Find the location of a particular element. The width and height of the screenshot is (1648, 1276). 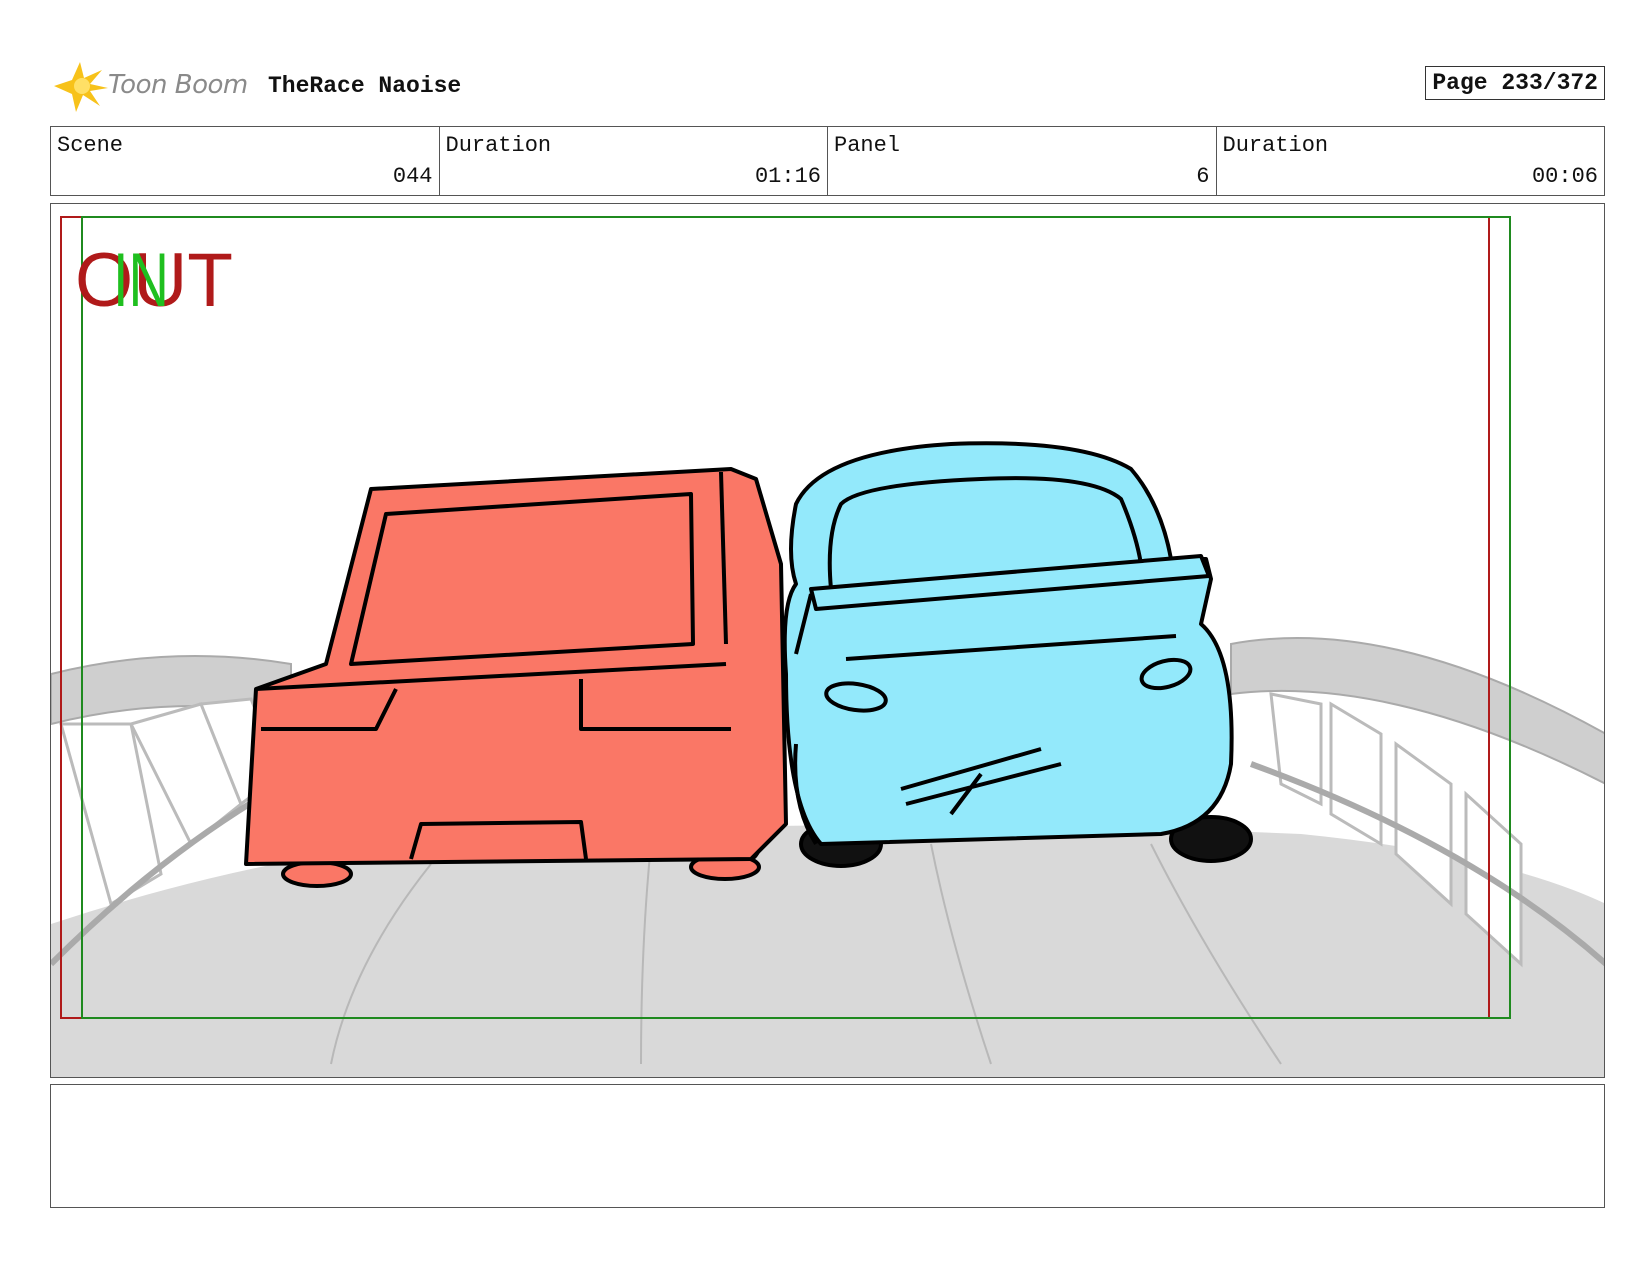

red-car is located at coordinates (516, 677).